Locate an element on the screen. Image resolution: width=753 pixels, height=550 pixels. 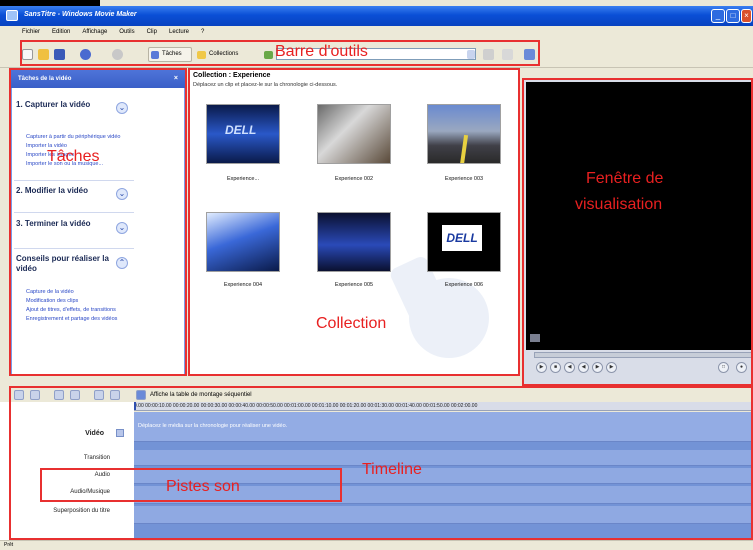
menu-outils: Outils is located at coordinates (126, 30).